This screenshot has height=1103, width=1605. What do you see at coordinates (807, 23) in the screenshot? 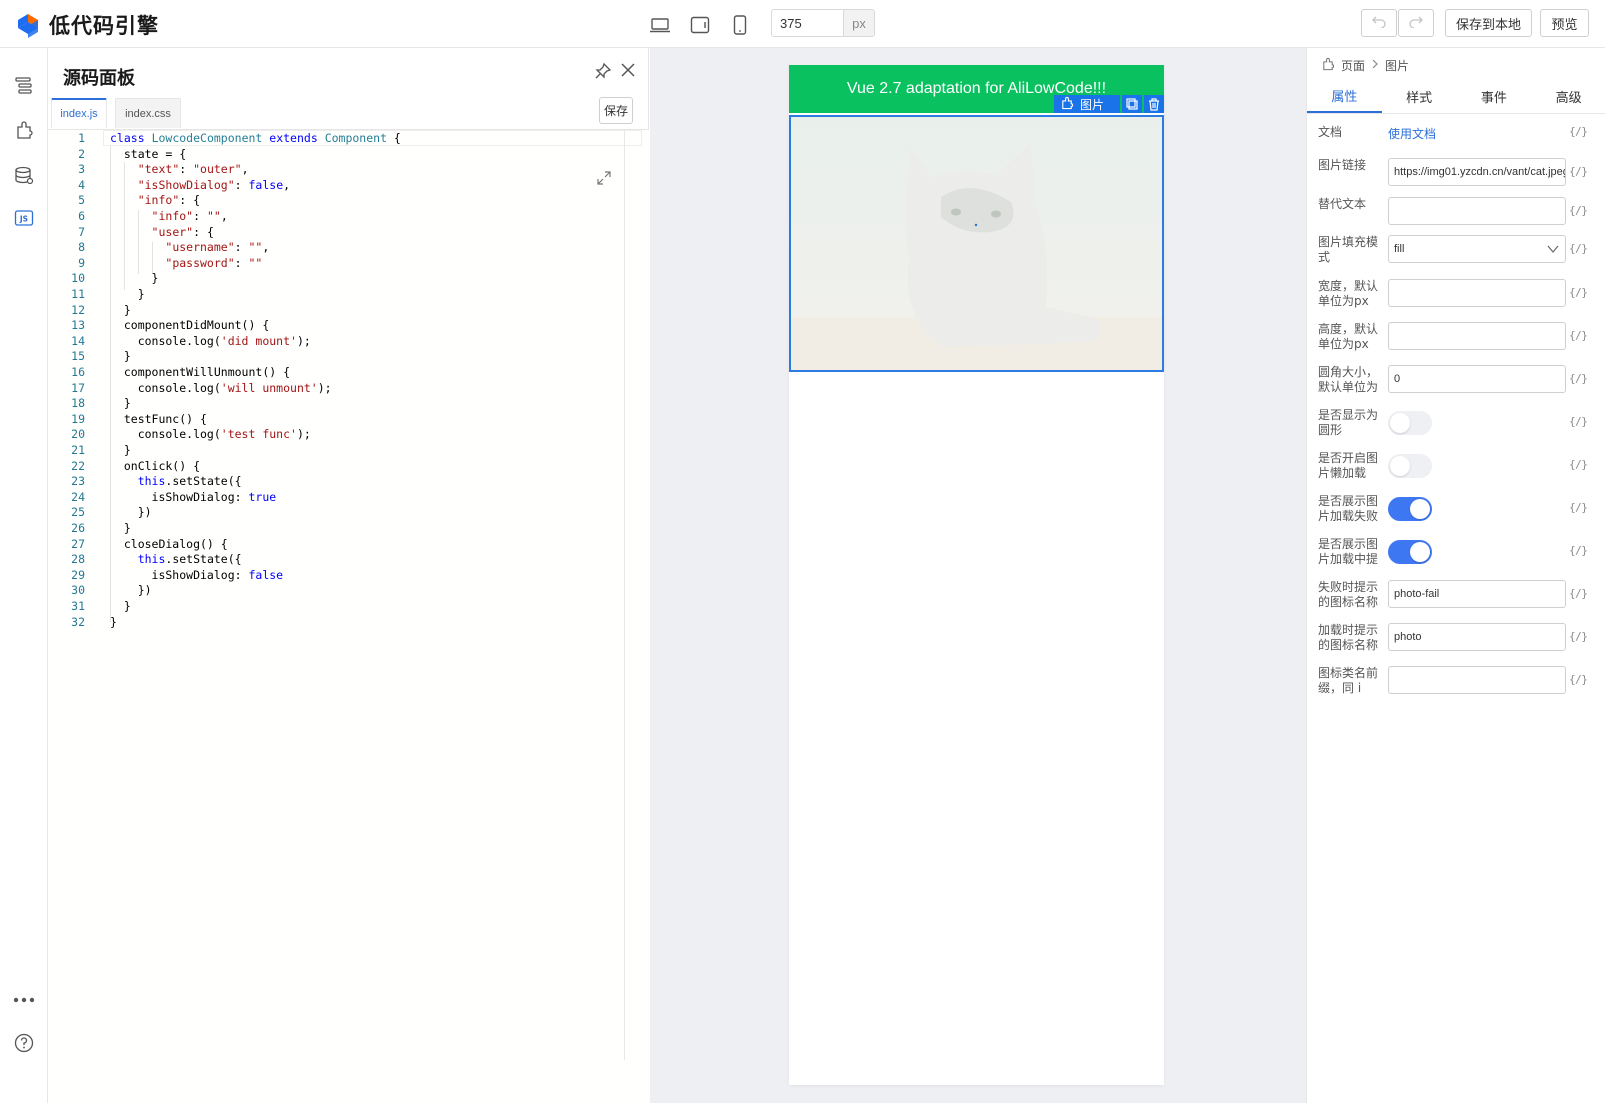
I see `canvas-width-input` at bounding box center [807, 23].